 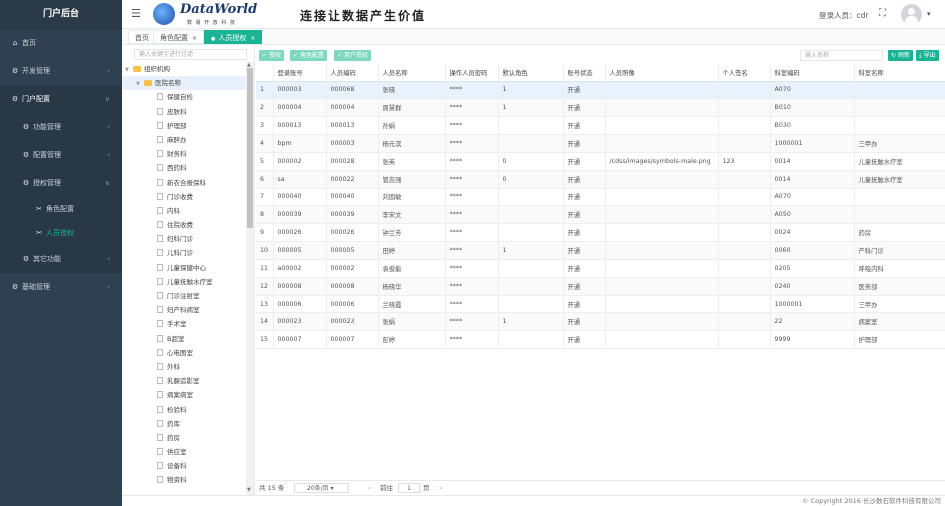 What do you see at coordinates (265, 73) in the screenshot?
I see `column-header` at bounding box center [265, 73].